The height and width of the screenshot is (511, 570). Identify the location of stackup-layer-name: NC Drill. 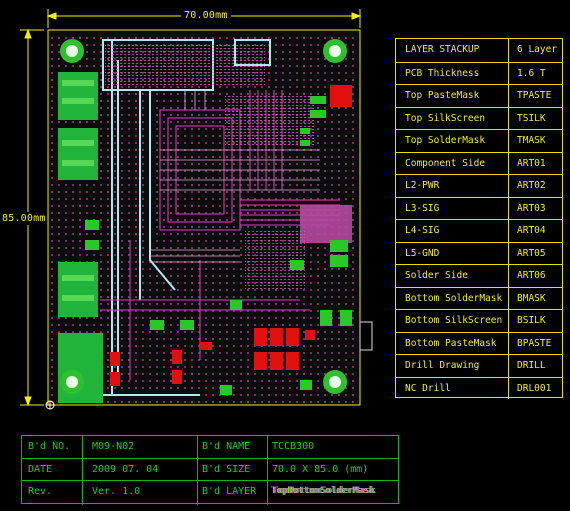
(428, 388).